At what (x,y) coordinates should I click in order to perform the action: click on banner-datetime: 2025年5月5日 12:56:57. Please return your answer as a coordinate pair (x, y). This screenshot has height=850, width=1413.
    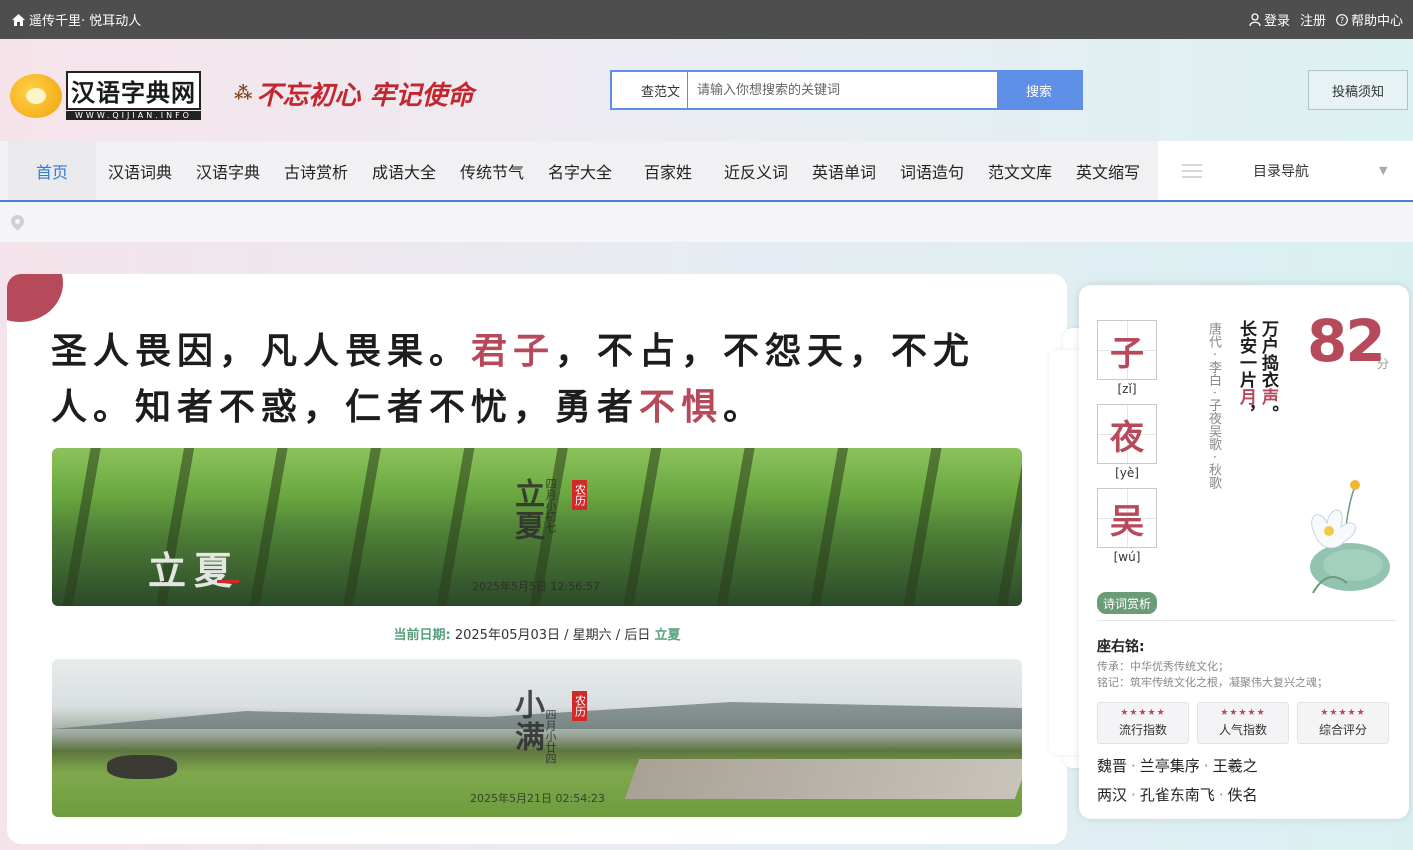
    Looking at the image, I should click on (536, 586).